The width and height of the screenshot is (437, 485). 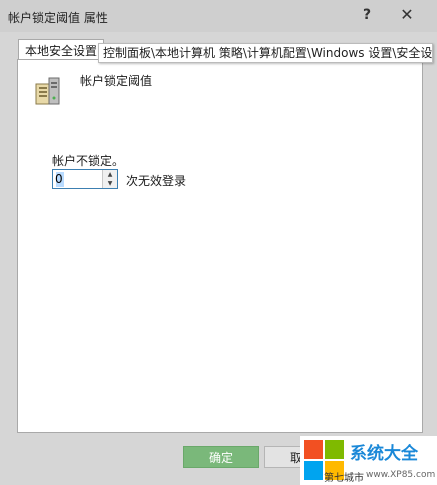 What do you see at coordinates (78, 179) in the screenshot?
I see `threshold-input` at bounding box center [78, 179].